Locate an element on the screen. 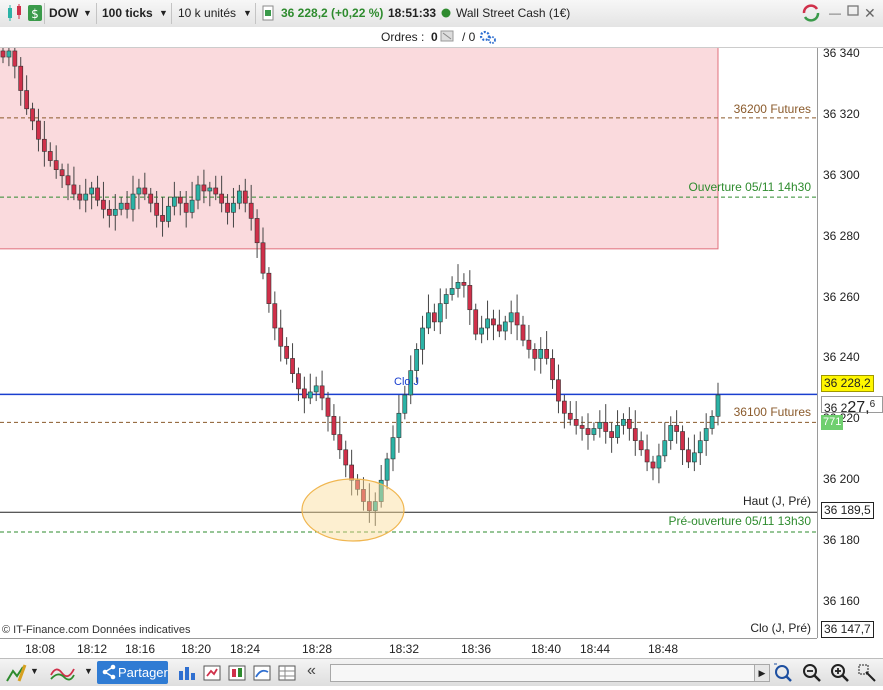 This screenshot has height=690, width=883. clock-time: 18:51:33 is located at coordinates (412, 13).